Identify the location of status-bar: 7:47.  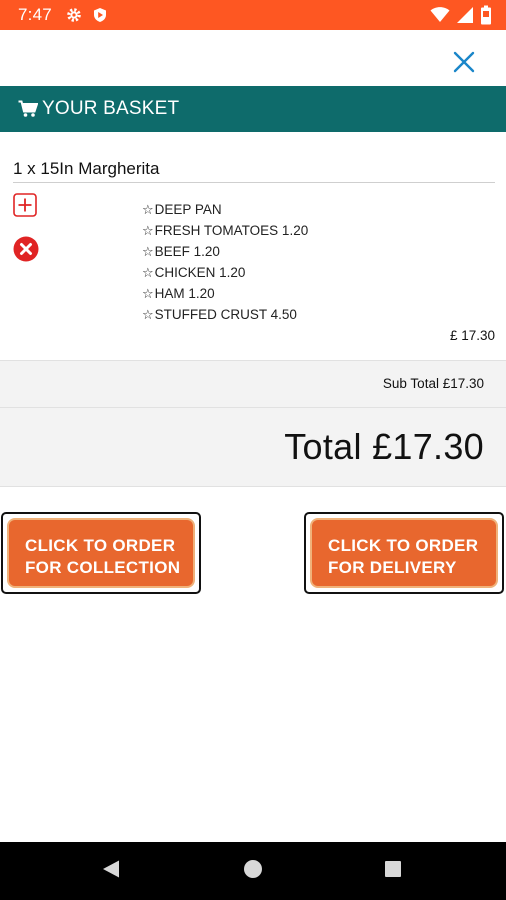
(253, 15).